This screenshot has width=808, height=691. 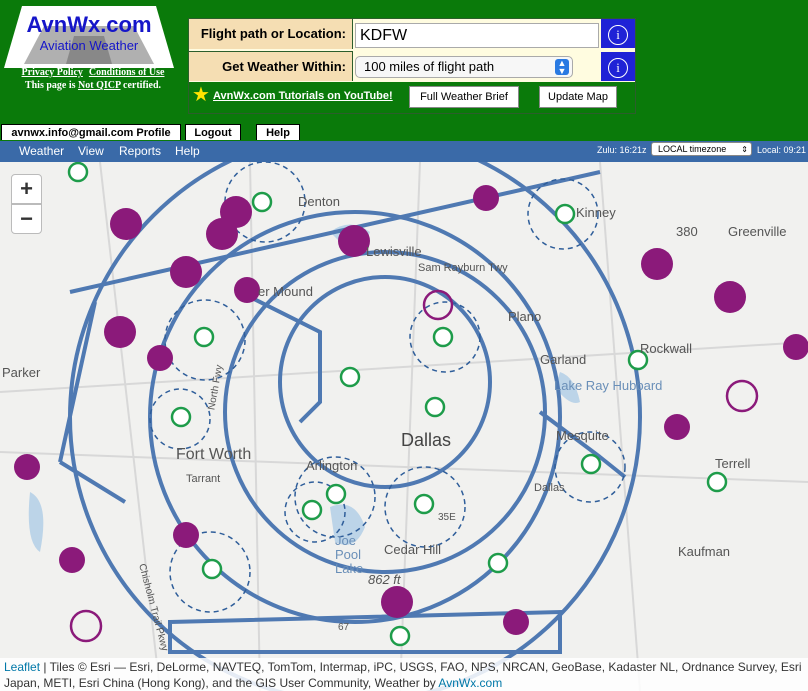 I want to click on logout-tab: Logout, so click(x=213, y=132).